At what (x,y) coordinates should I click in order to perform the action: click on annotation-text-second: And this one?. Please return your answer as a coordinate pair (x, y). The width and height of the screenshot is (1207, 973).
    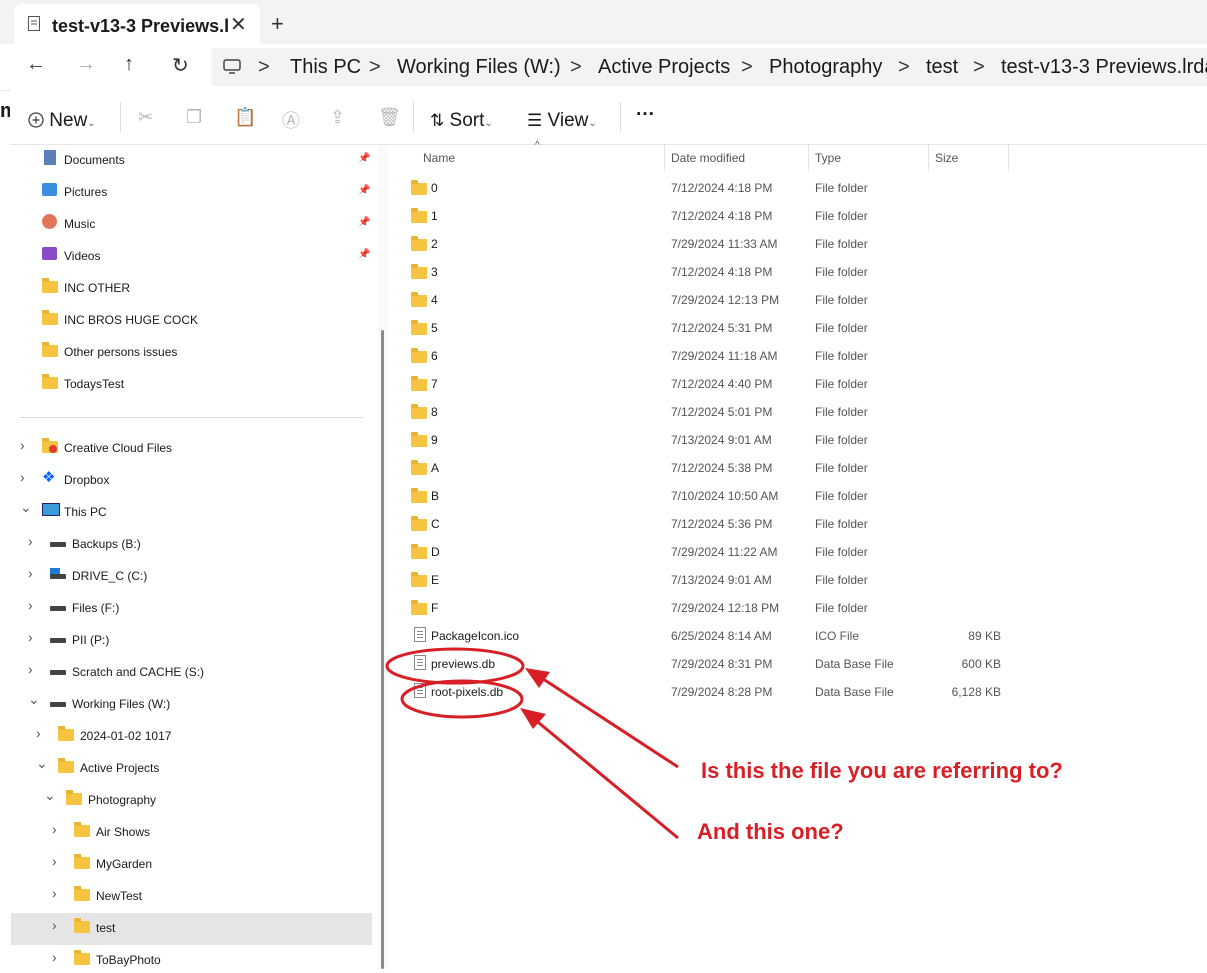
    Looking at the image, I should click on (770, 831).